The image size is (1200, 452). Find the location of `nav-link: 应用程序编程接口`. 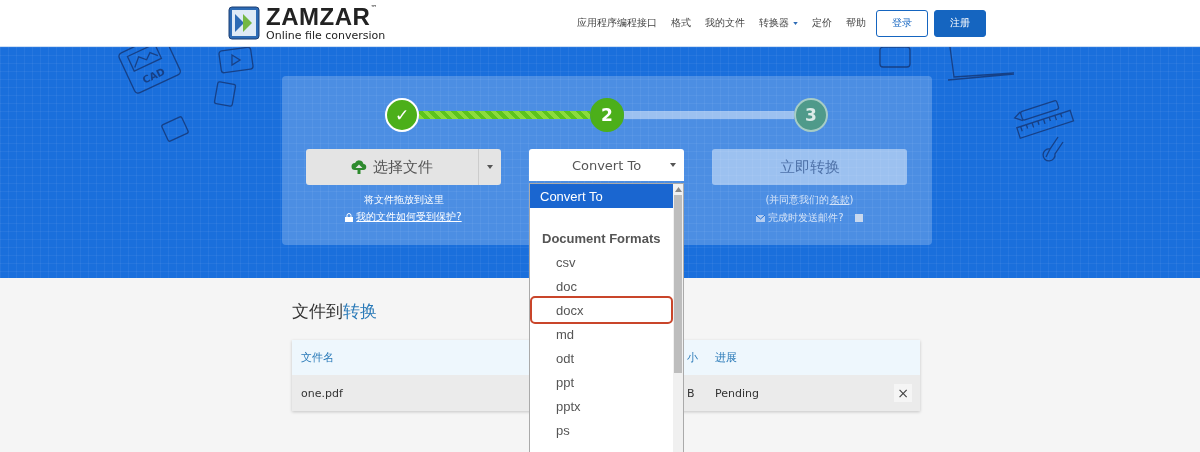

nav-link: 应用程序编程接口 is located at coordinates (617, 23).